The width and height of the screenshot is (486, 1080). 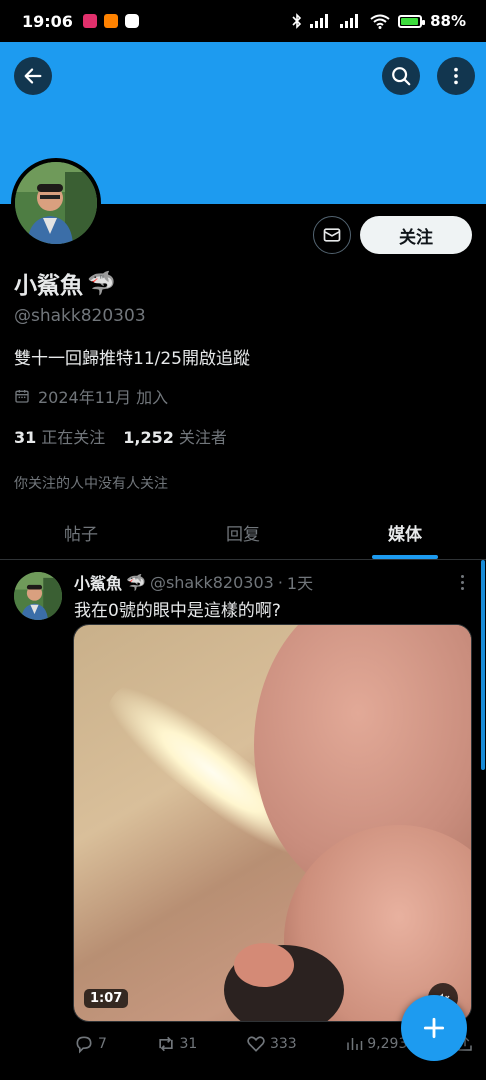 What do you see at coordinates (175, 436) in the screenshot?
I see `followers-link: 1,252 关注者` at bounding box center [175, 436].